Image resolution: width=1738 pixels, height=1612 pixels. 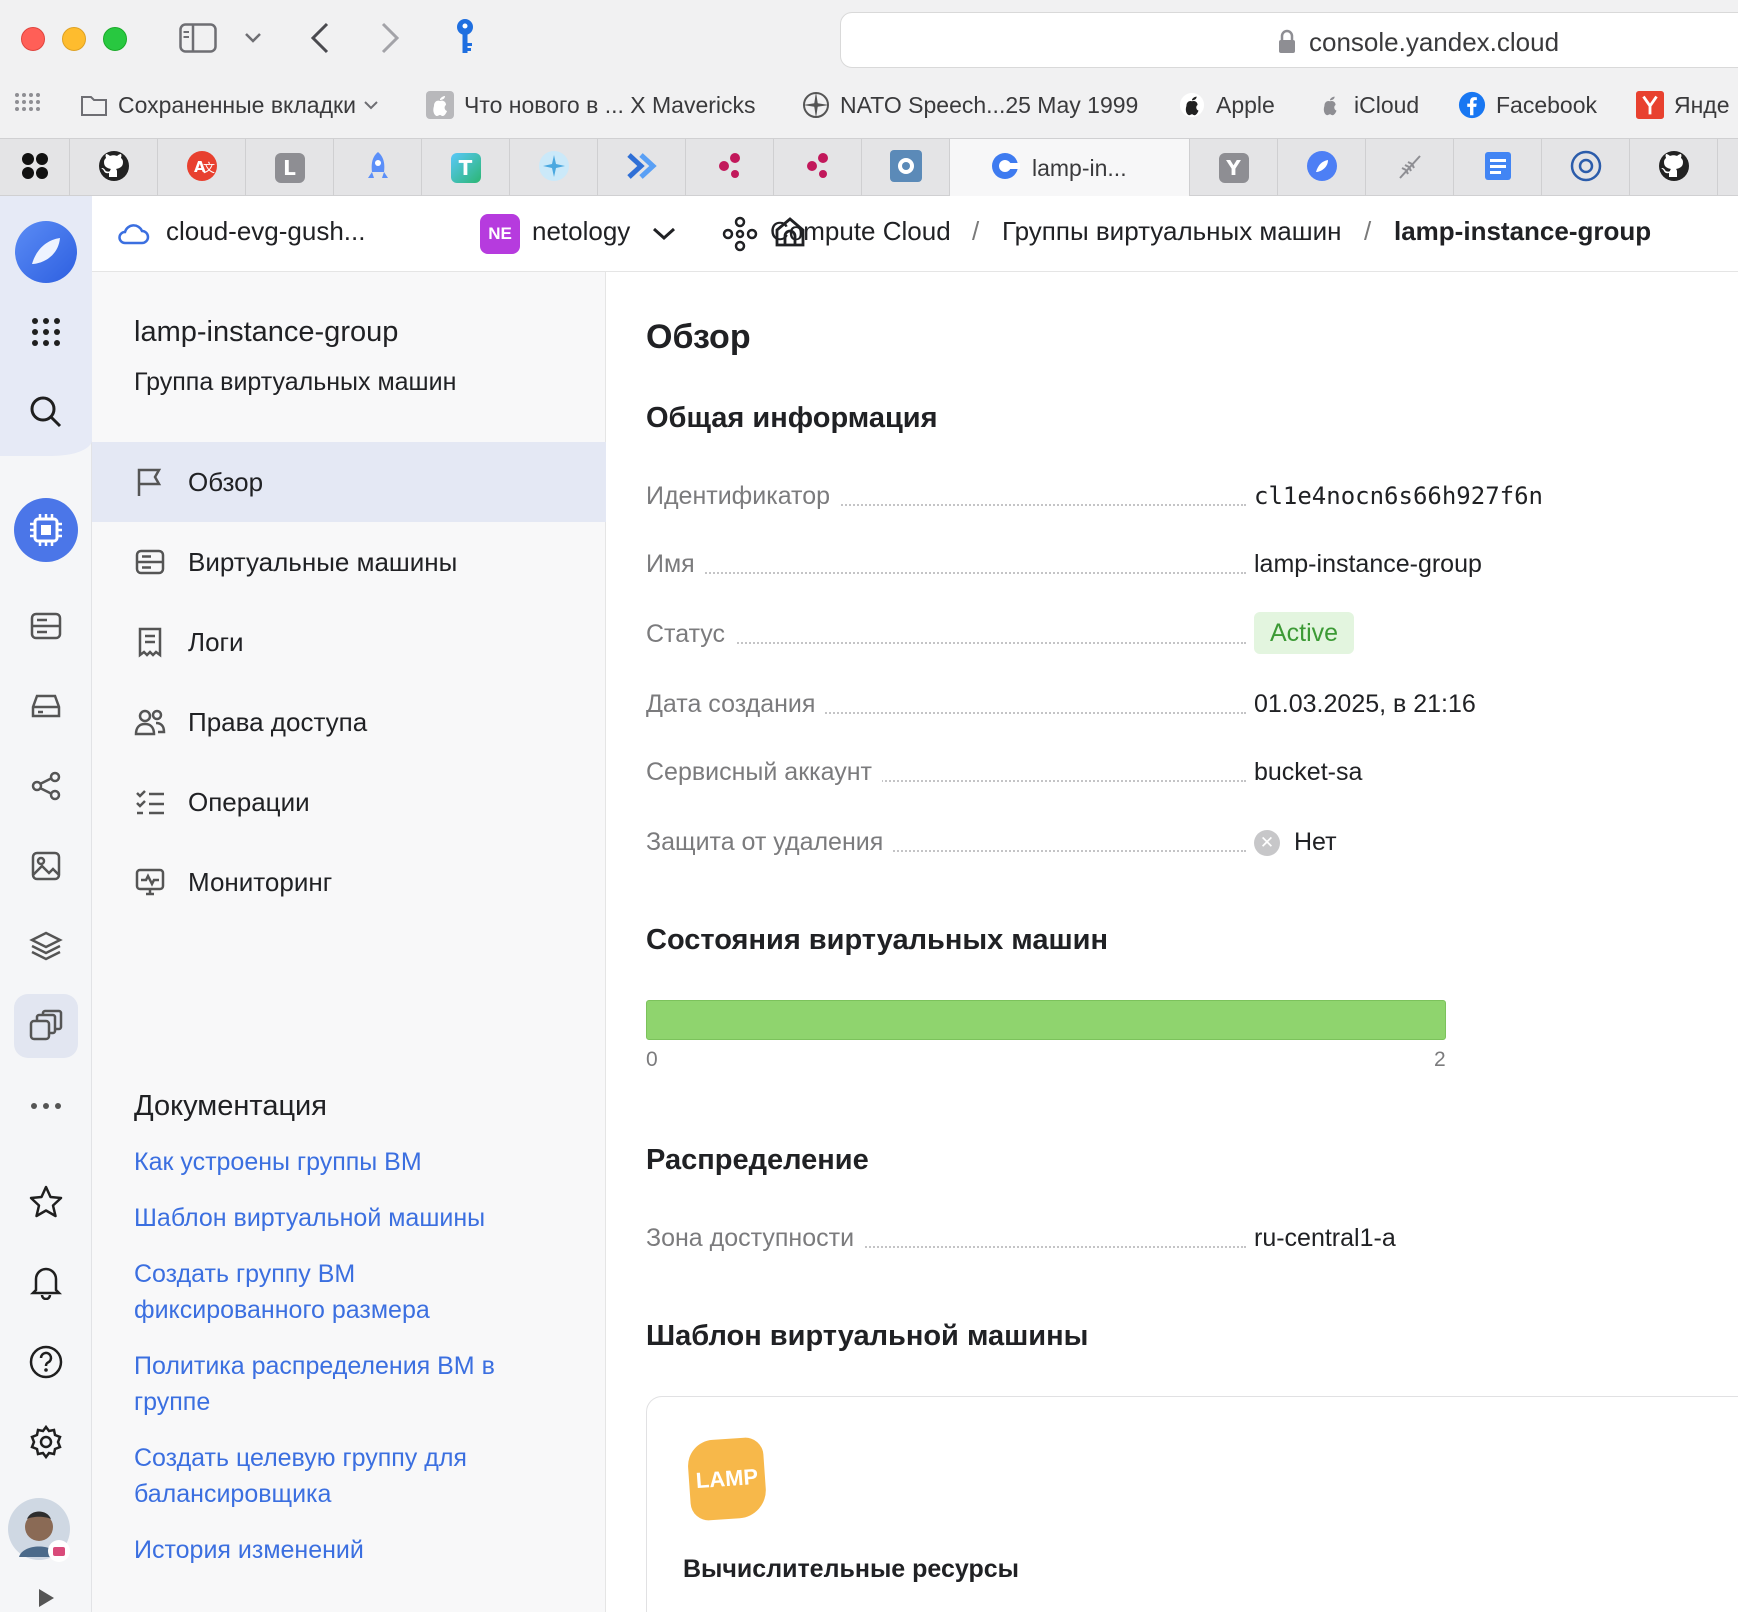 I want to click on field-value-id: cl1e4nocn6s66h927f6n, so click(x=1398, y=496).